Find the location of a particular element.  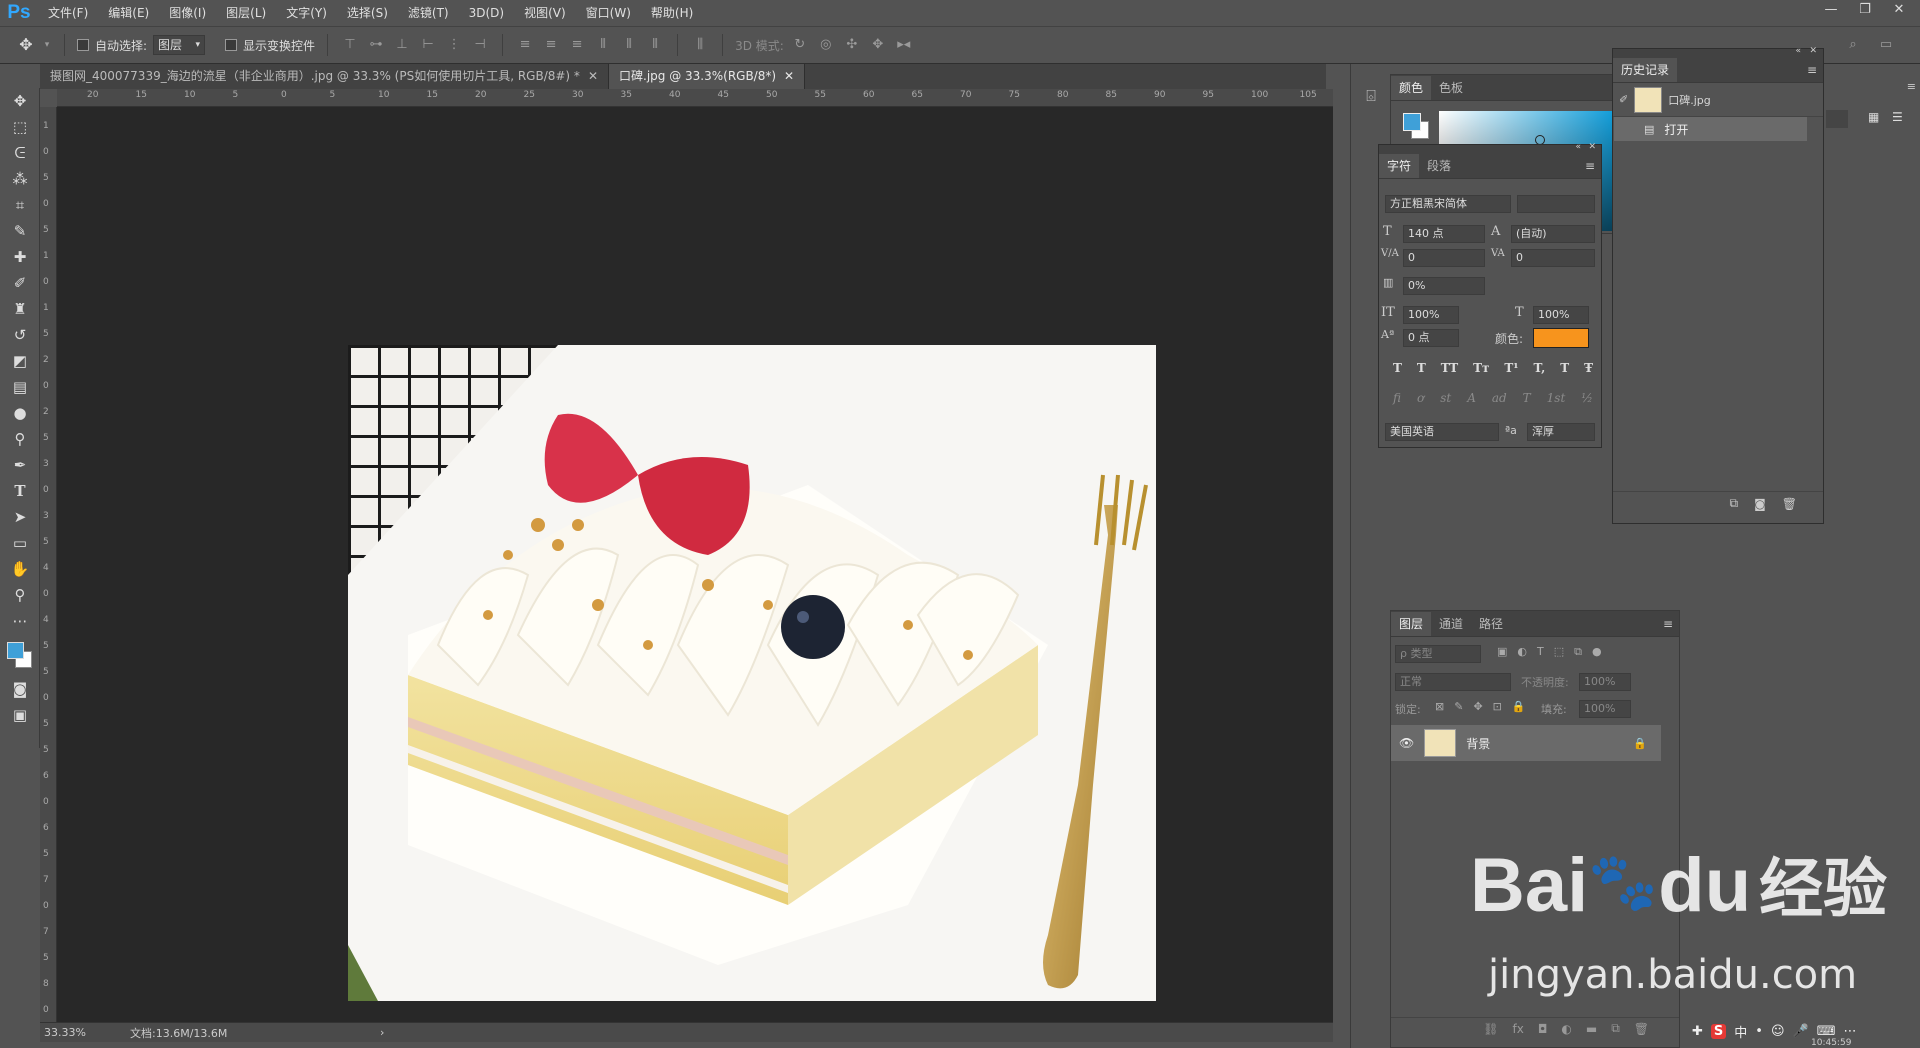

brush-tool-icon: ✐ is located at coordinates (20, 283).